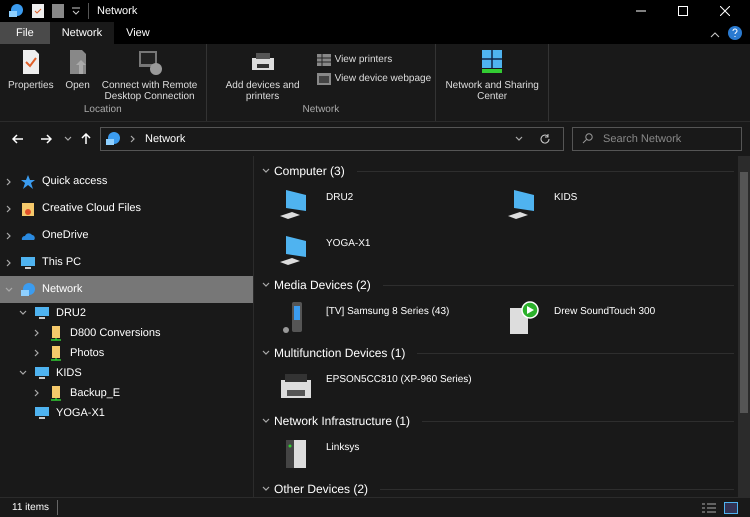 This screenshot has width=750, height=517. What do you see at coordinates (126, 393) in the screenshot?
I see `tree-item: Backup_E` at bounding box center [126, 393].